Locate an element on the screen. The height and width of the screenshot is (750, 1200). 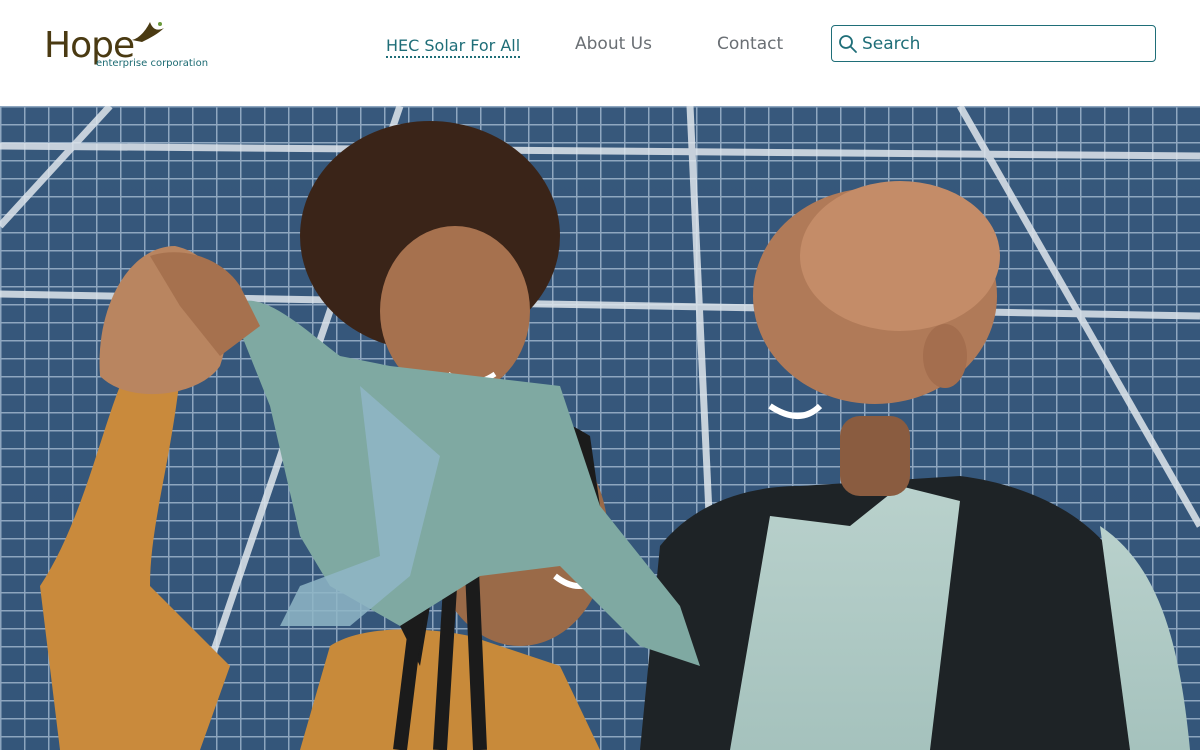
search-box is located at coordinates (993, 43).